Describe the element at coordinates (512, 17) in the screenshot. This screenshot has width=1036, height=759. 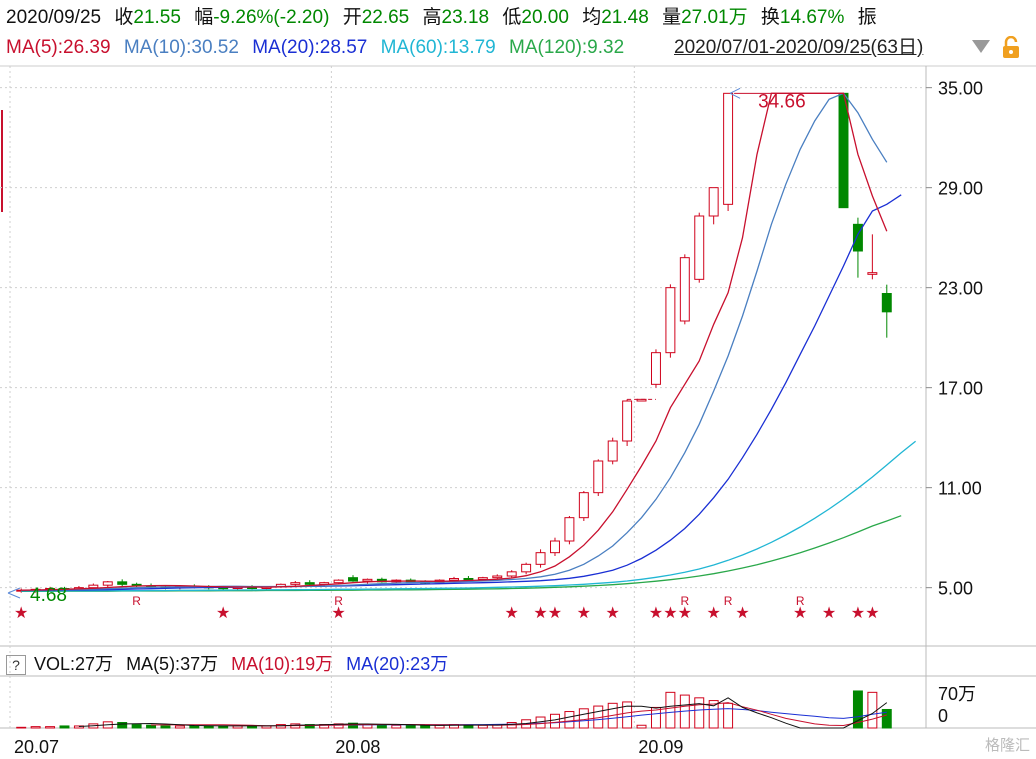
I see `low-label: 低` at that location.